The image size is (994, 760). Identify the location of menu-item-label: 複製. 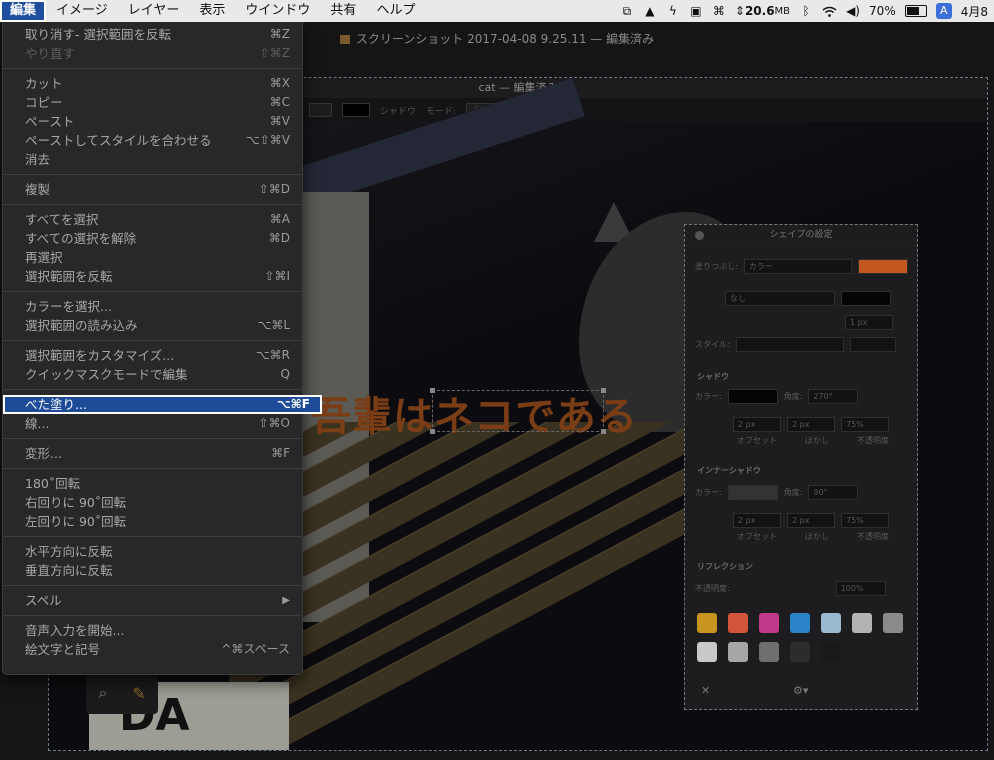
(38, 189).